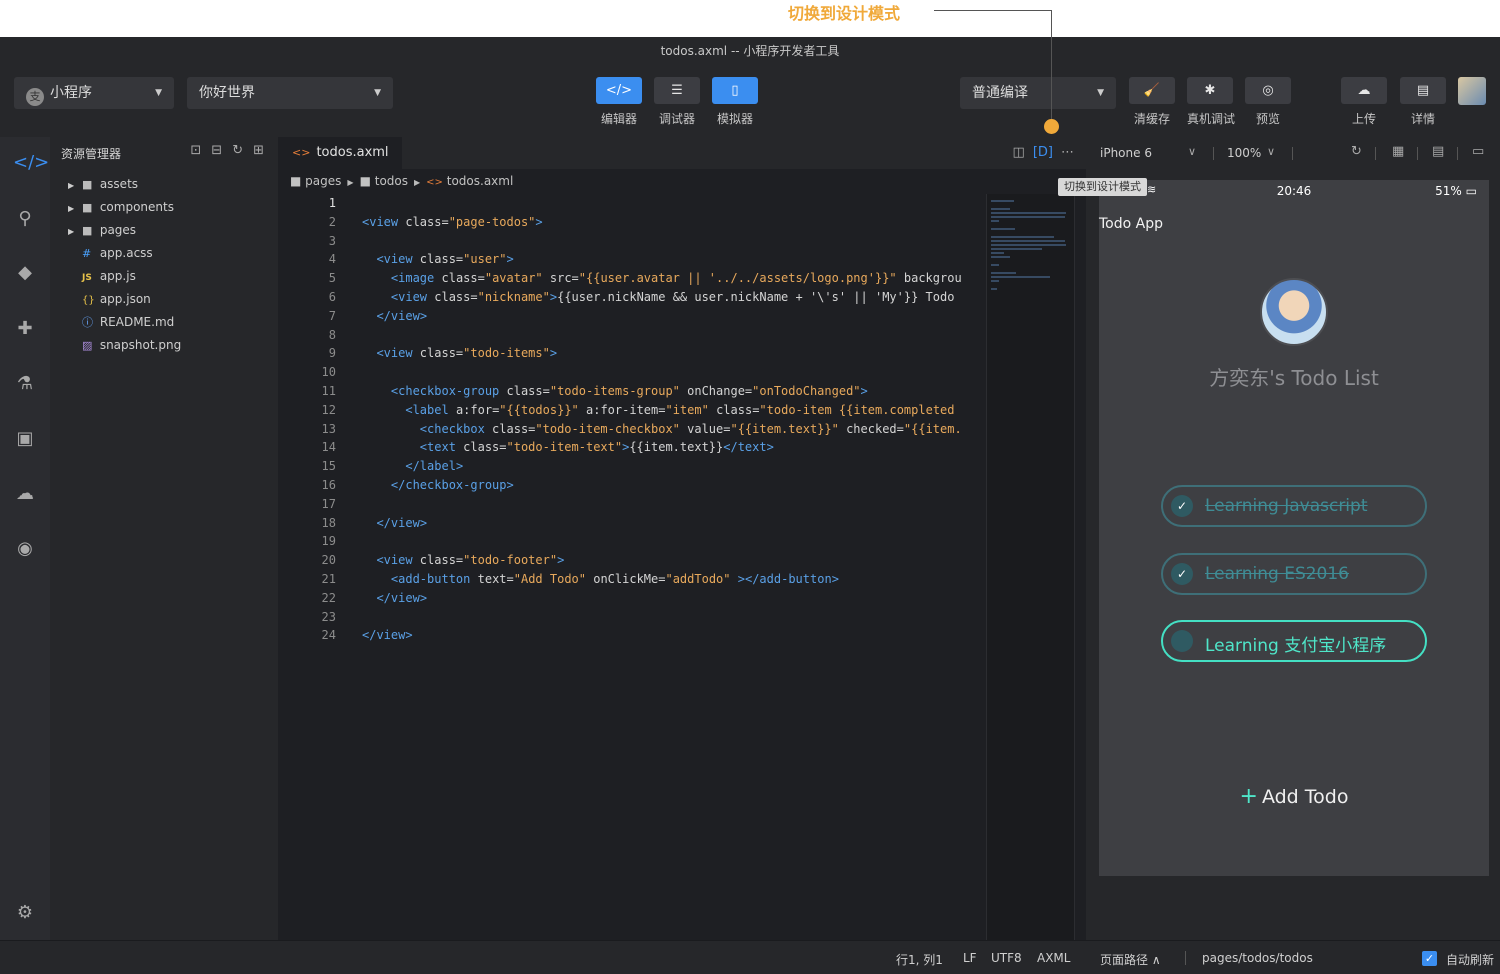  I want to click on gear-icon: ⚙, so click(25, 913).